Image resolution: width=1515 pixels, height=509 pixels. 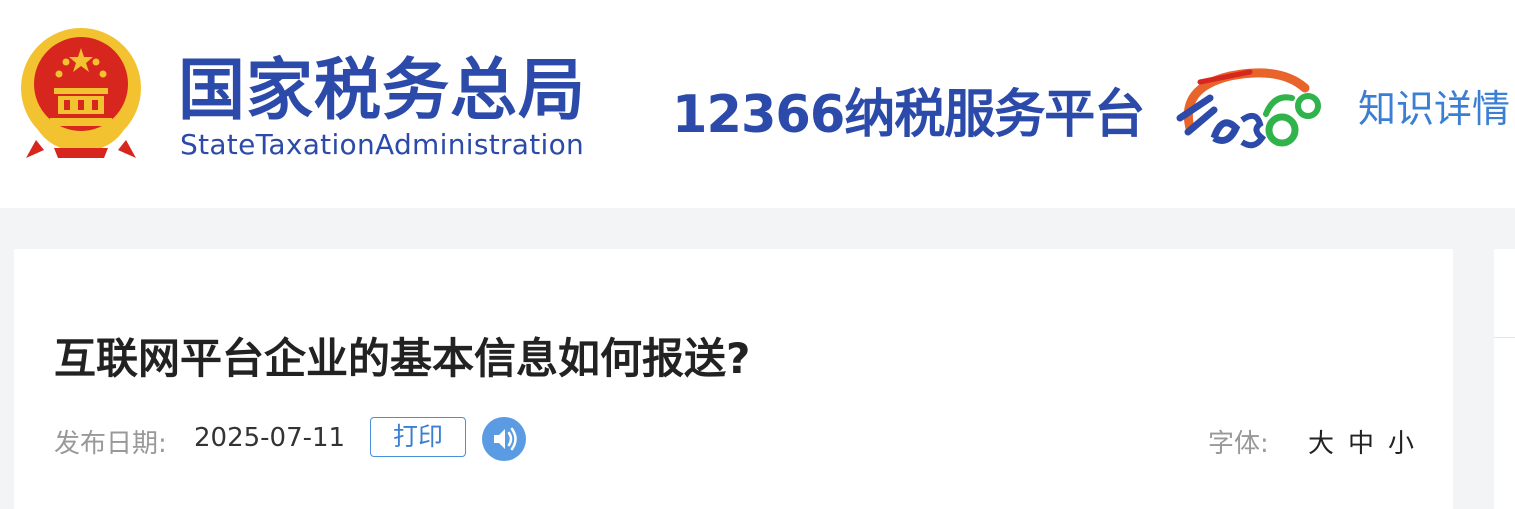 What do you see at coordinates (418, 437) in the screenshot?
I see `print-button: 打印` at bounding box center [418, 437].